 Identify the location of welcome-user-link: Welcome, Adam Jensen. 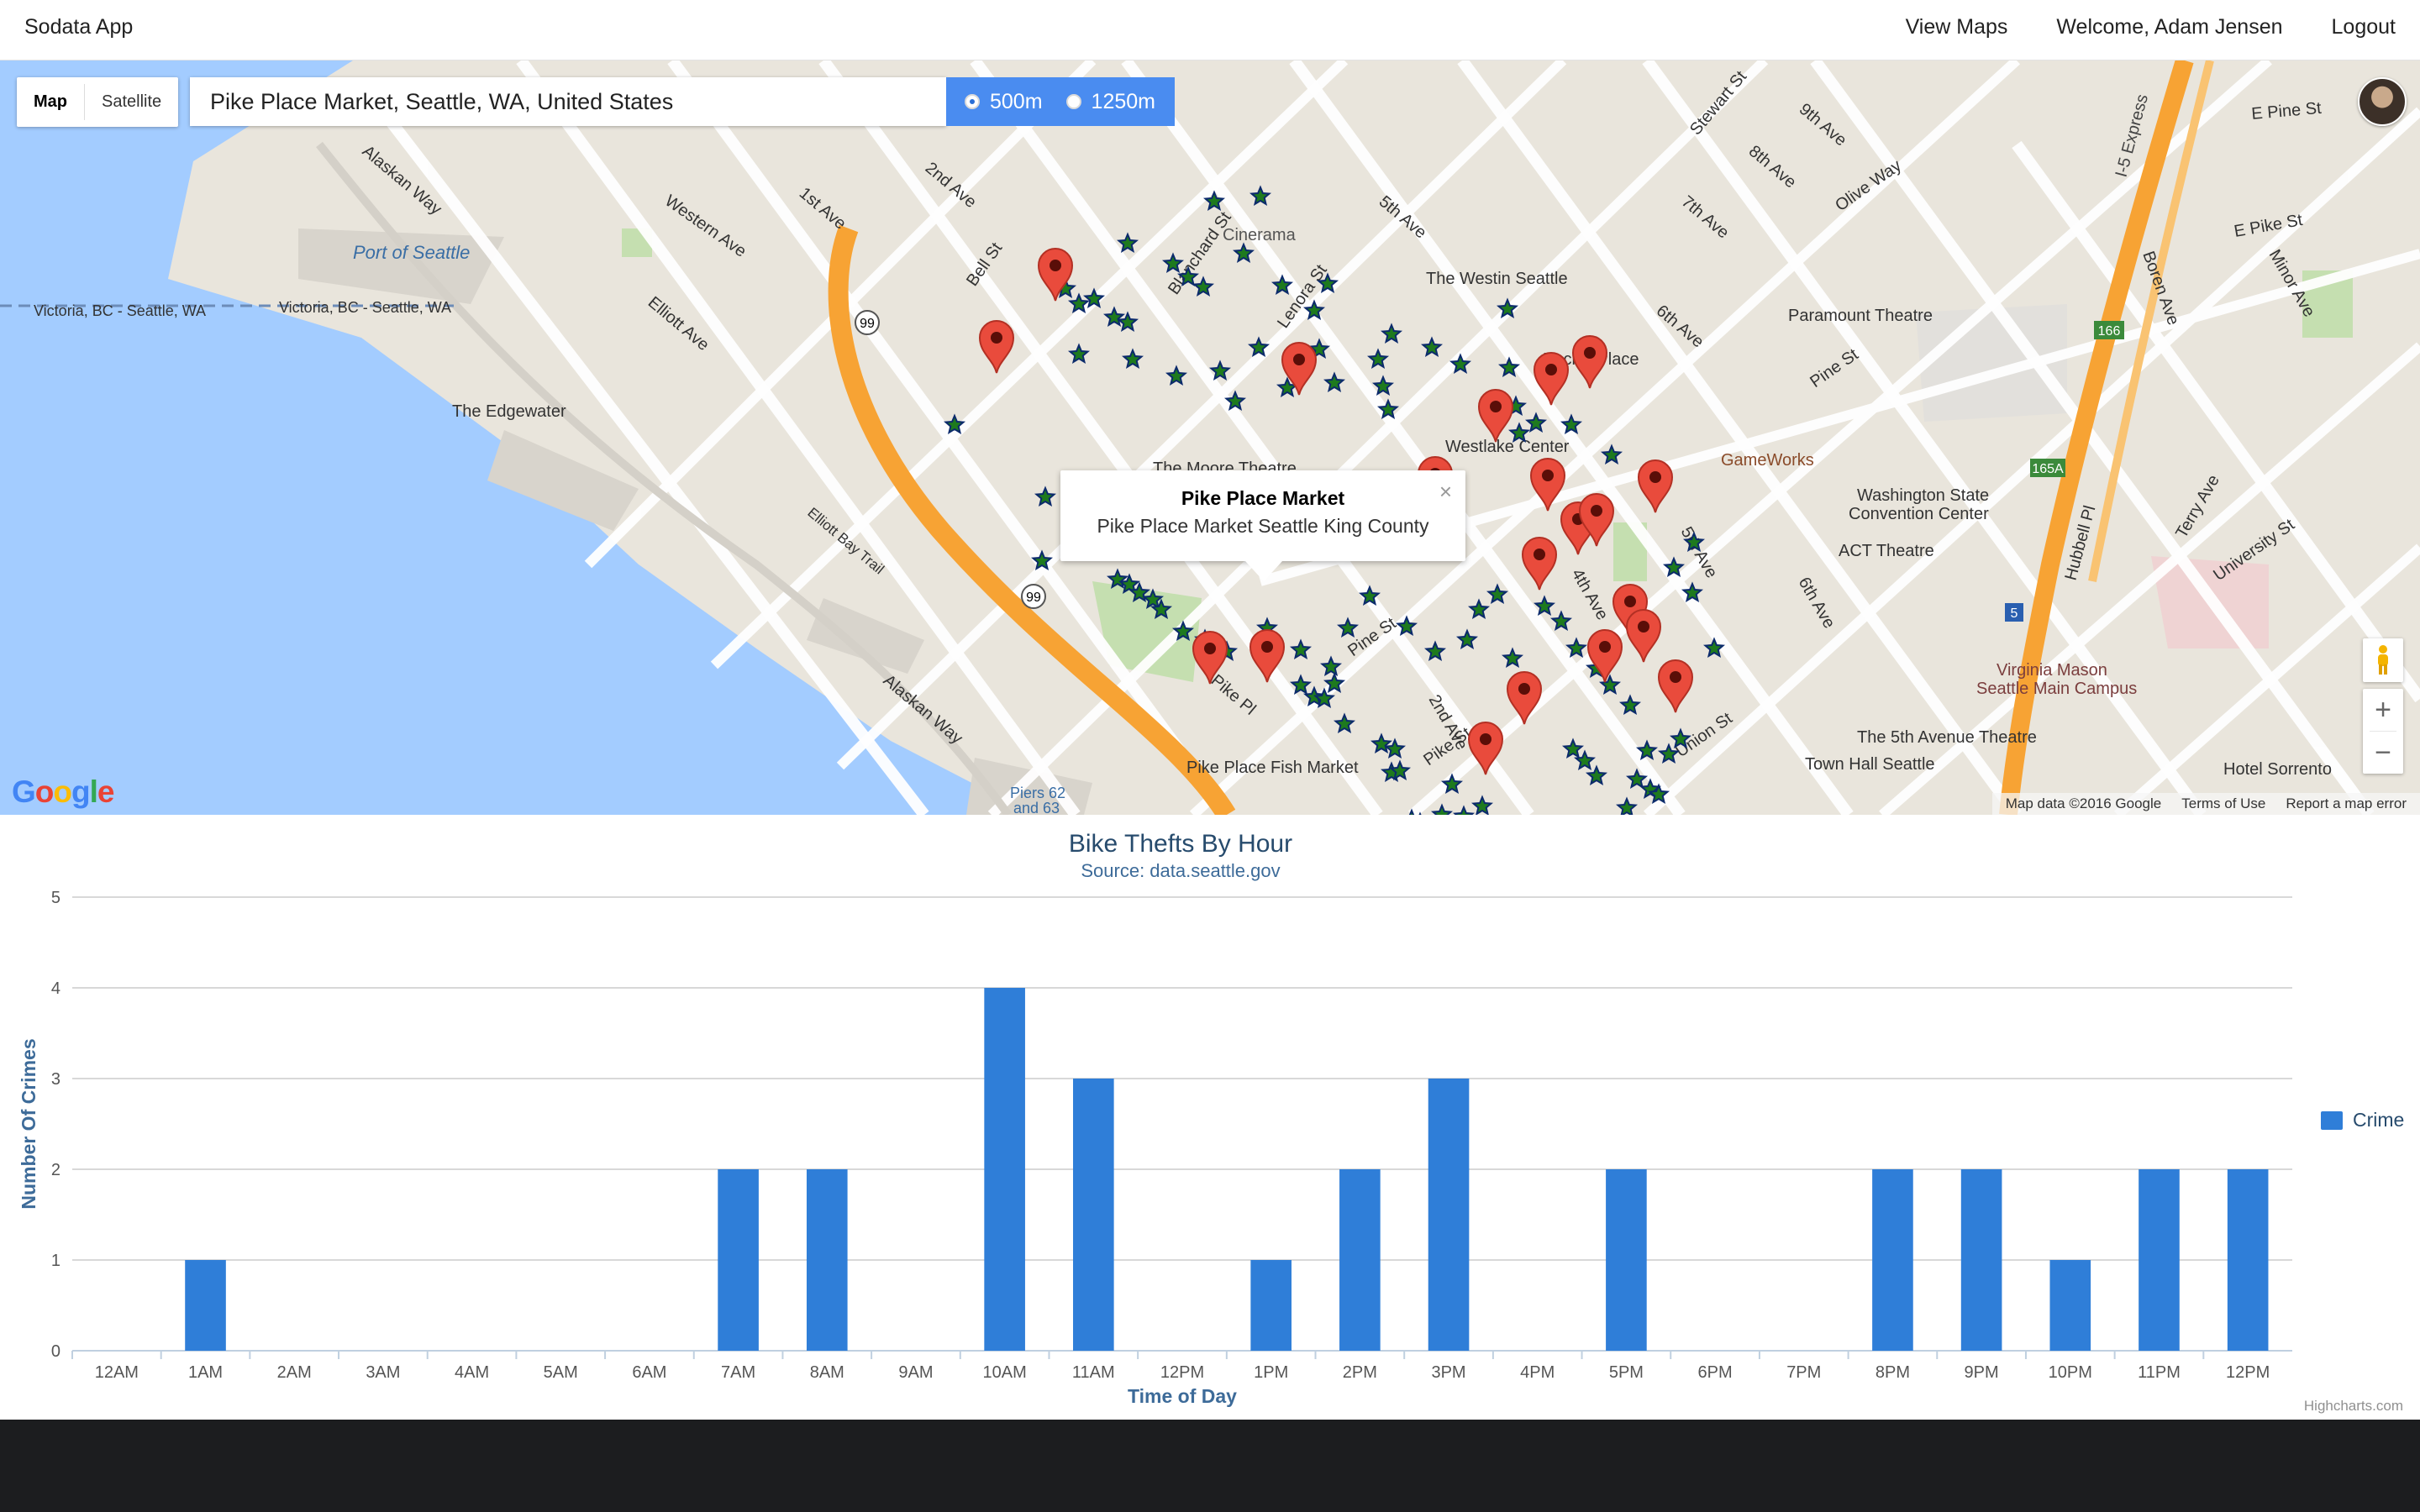
(2169, 27).